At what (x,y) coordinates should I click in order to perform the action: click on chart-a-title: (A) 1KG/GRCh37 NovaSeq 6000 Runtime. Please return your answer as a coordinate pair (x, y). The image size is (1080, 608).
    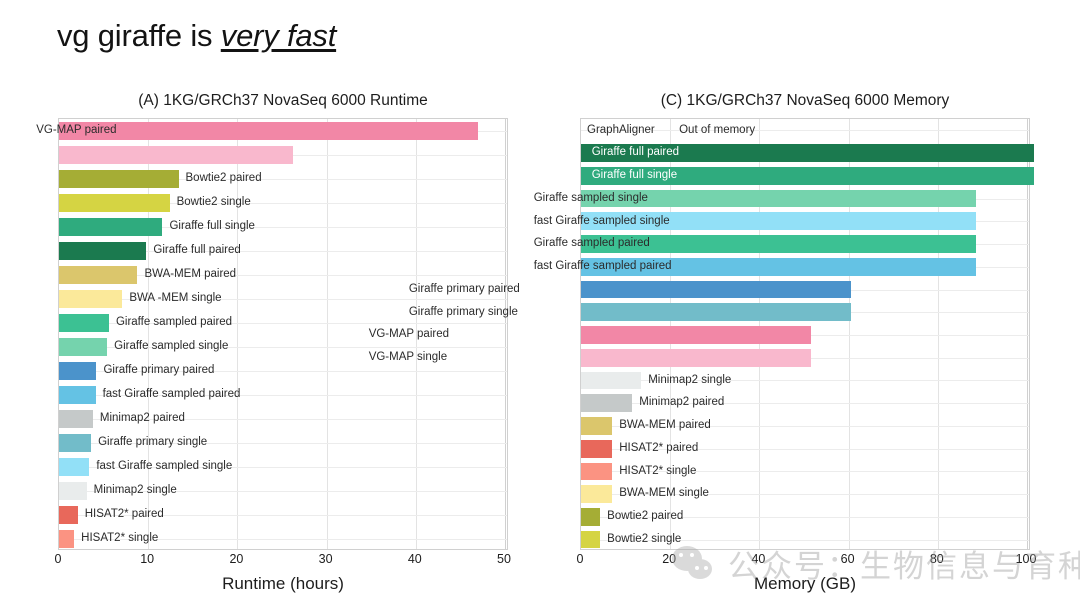
    Looking at the image, I should click on (283, 100).